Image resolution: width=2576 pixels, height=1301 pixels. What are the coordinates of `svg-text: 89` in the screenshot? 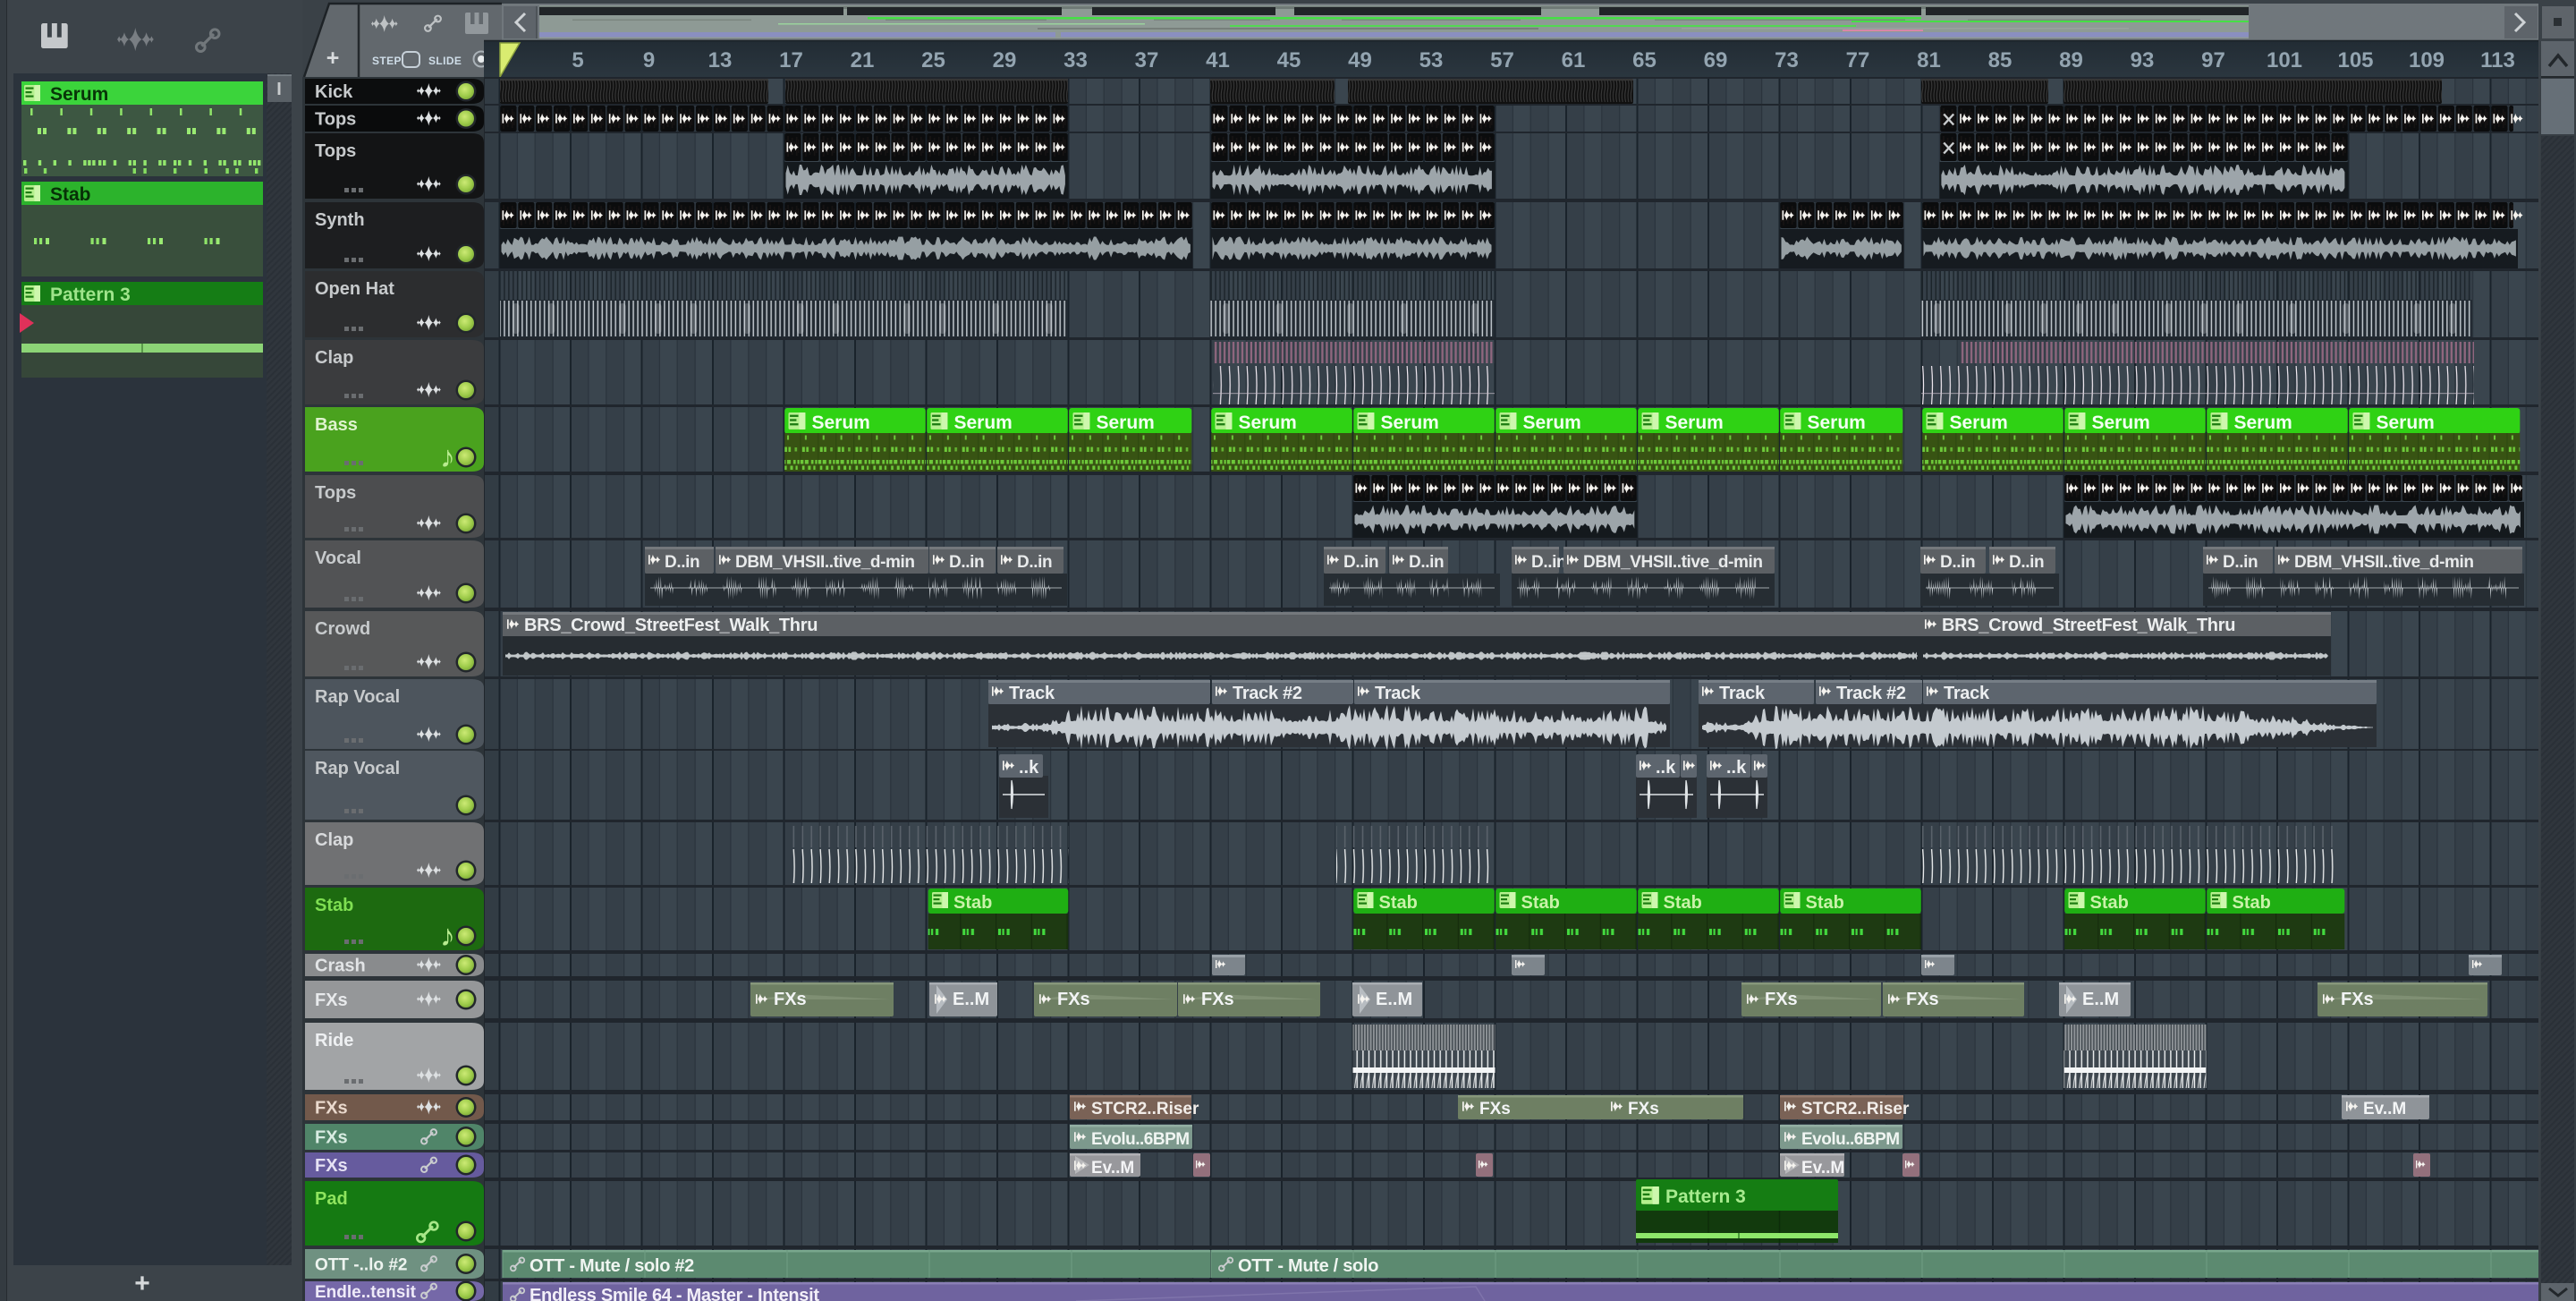 It's located at (2071, 60).